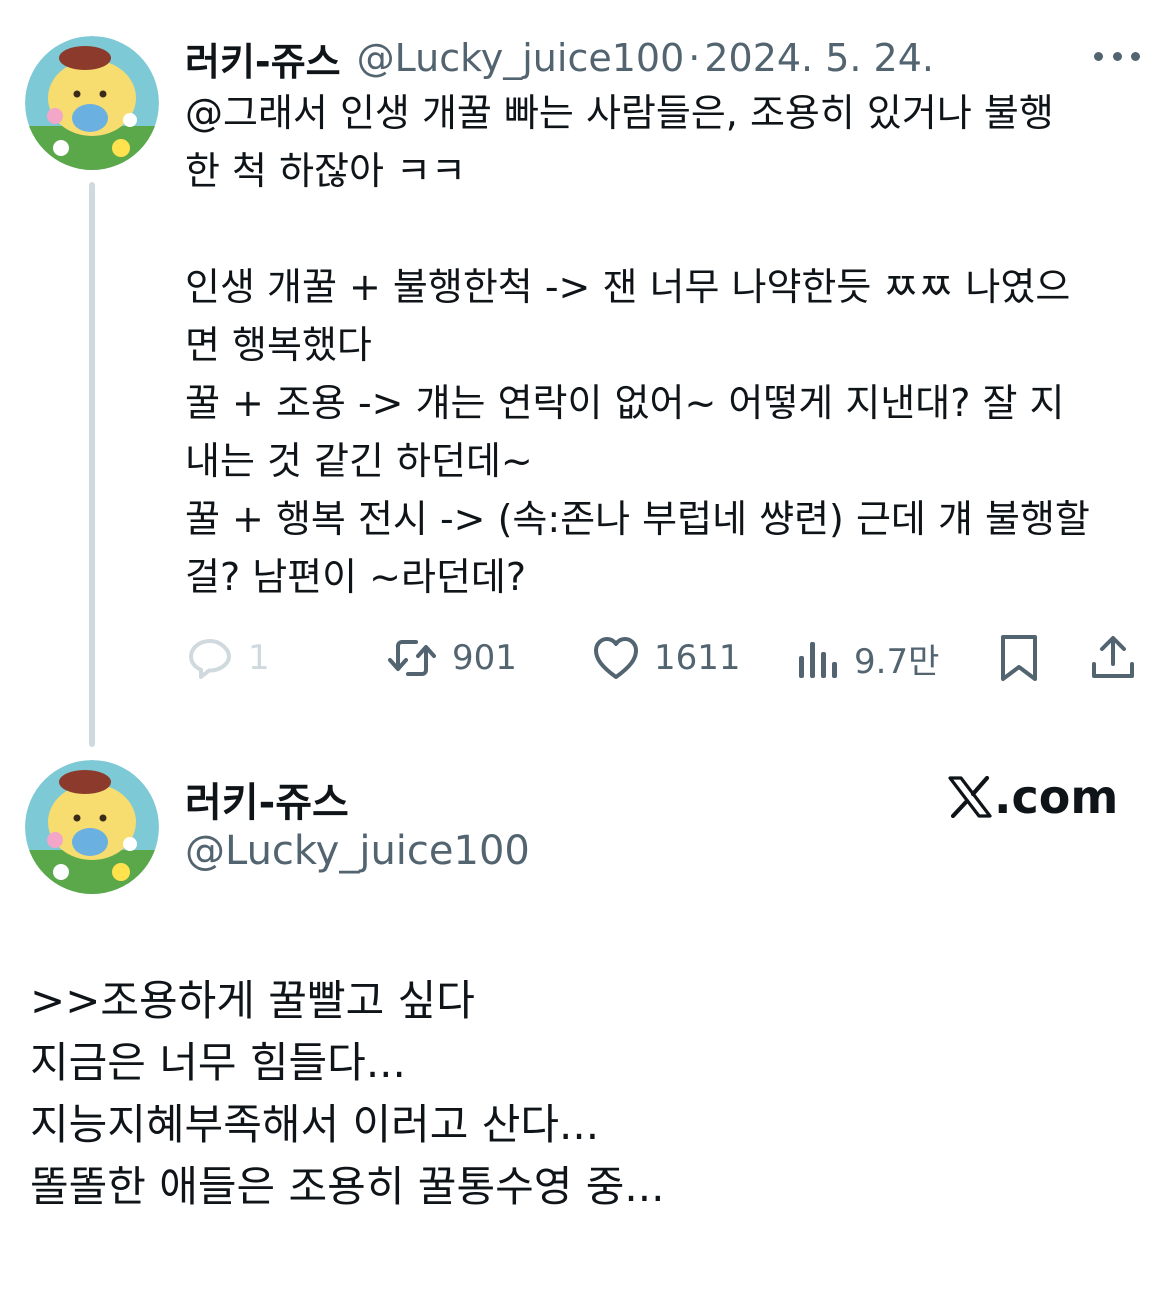  Describe the element at coordinates (625, 403) in the screenshot. I see `tweet-text-line: 꿀 + 조용 -> 걔는 연락이 없어~ 어떻게 지낸대? 잘 지` at that location.